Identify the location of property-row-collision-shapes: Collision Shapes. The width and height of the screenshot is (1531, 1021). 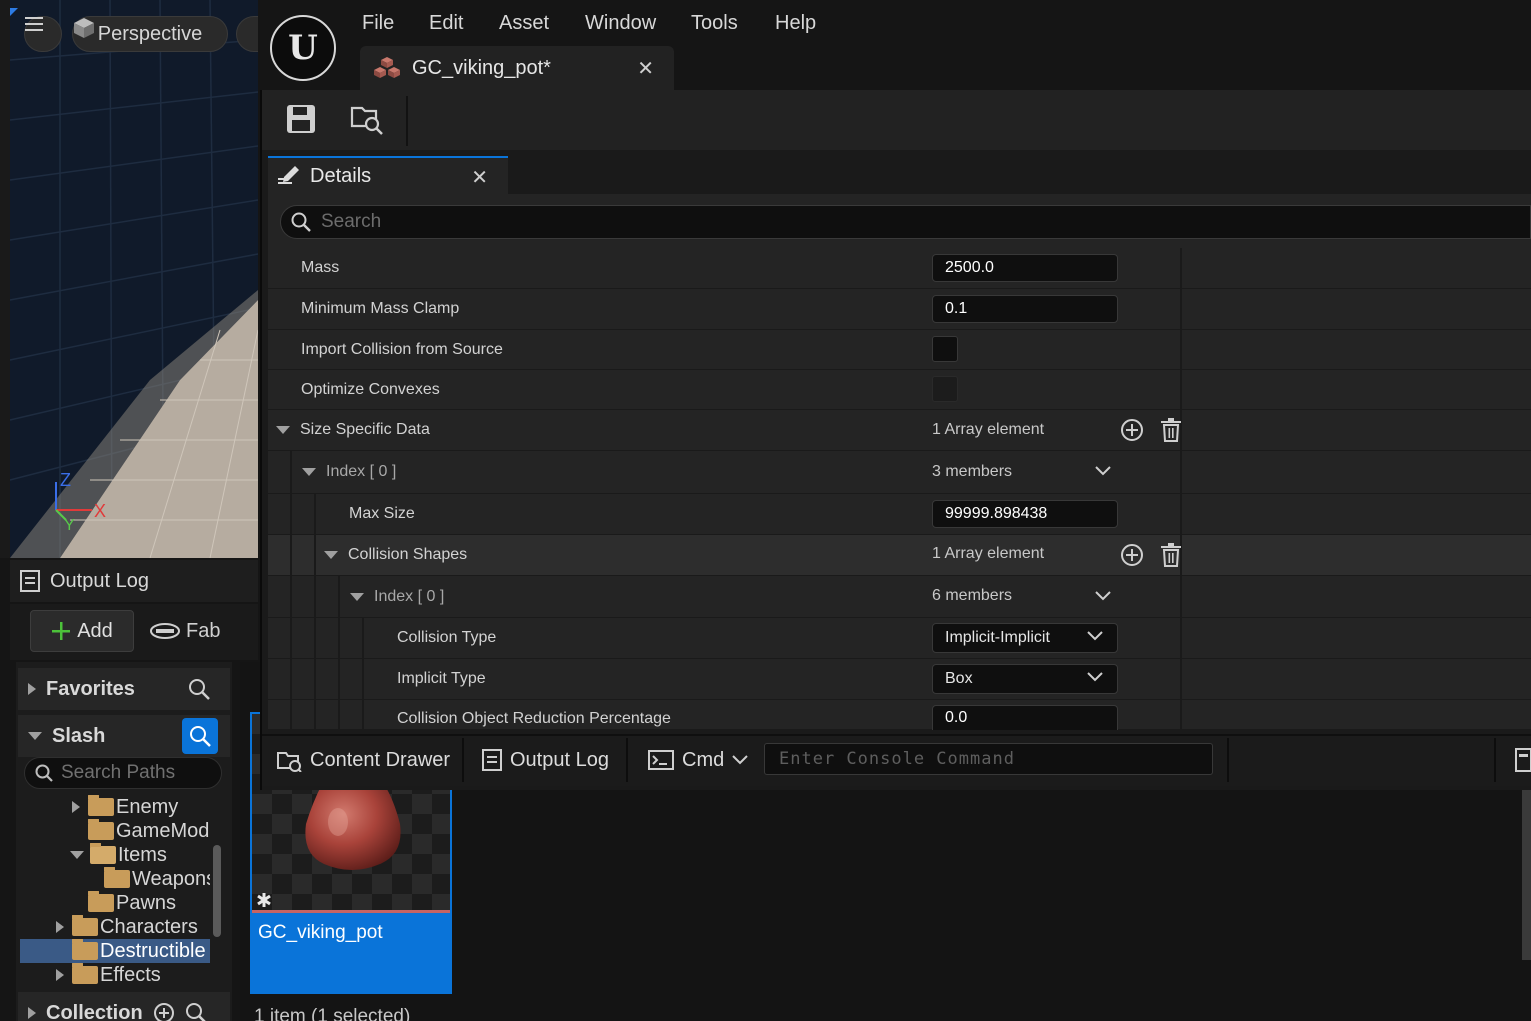
(899, 555).